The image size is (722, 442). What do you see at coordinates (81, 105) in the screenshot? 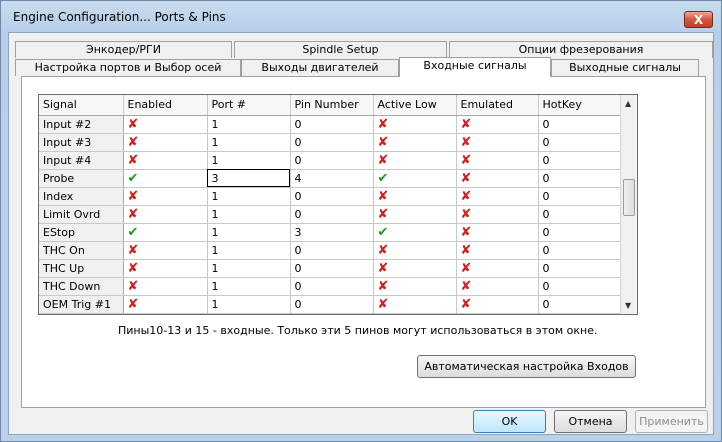
I see `col-signal: Signal` at bounding box center [81, 105].